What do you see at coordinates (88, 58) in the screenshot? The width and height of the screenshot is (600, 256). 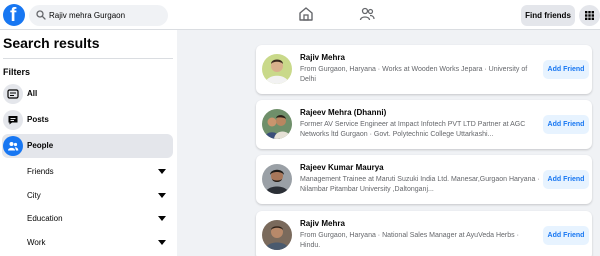 I see `sidebar-divider` at bounding box center [88, 58].